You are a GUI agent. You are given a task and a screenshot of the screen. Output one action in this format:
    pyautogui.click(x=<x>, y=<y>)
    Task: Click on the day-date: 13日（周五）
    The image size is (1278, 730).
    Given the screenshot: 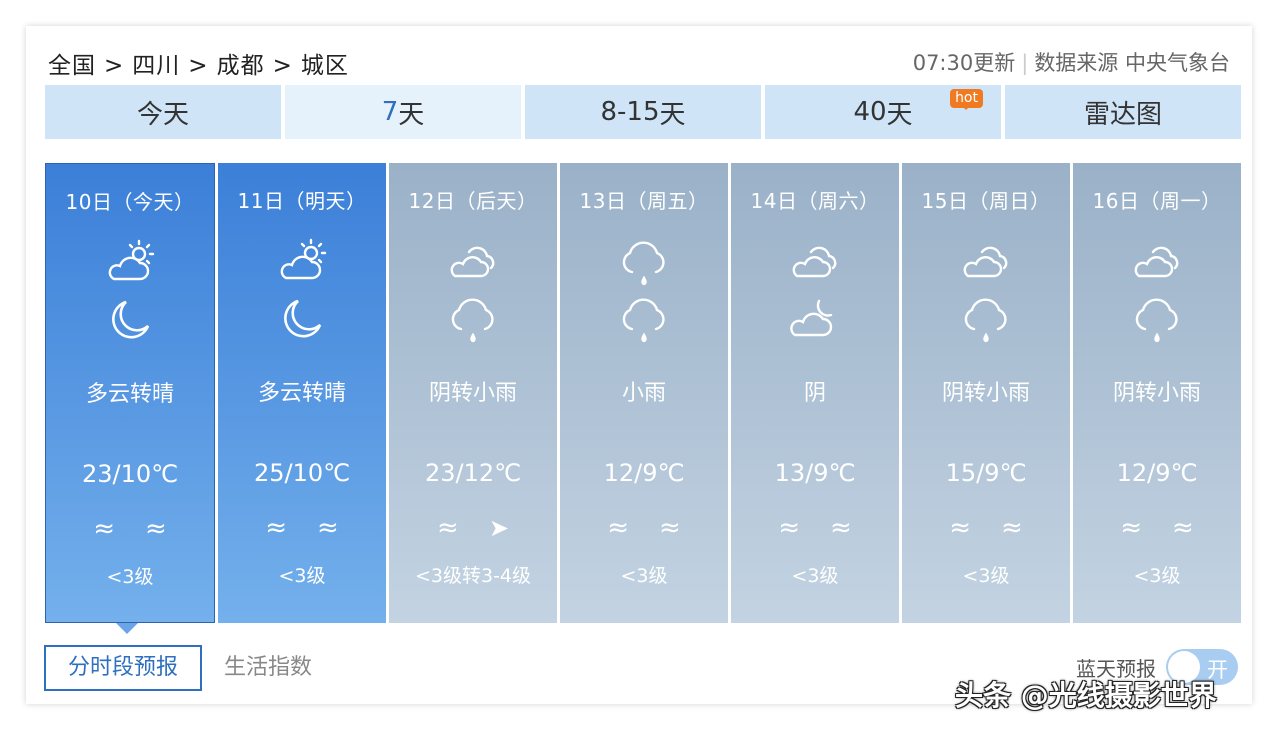 What is the action you would take?
    pyautogui.click(x=644, y=201)
    